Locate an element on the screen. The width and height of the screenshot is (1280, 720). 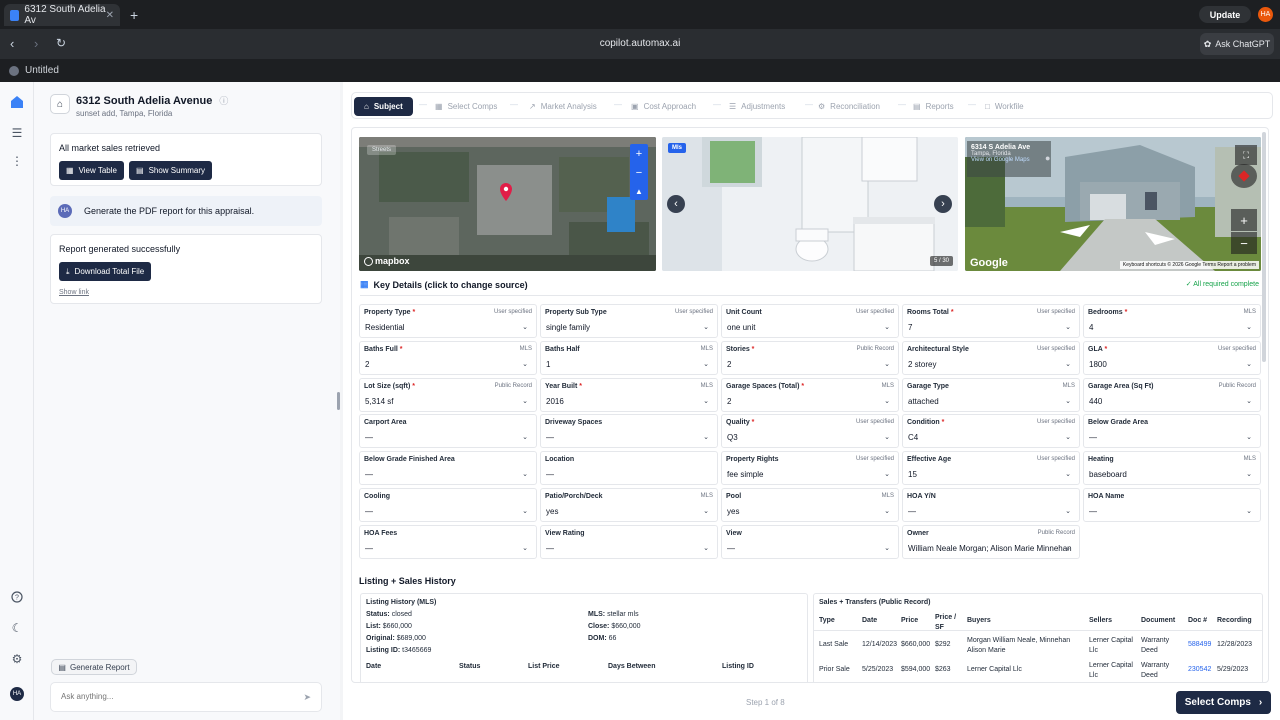
new-tab-button: + is located at coordinates (134, 15).